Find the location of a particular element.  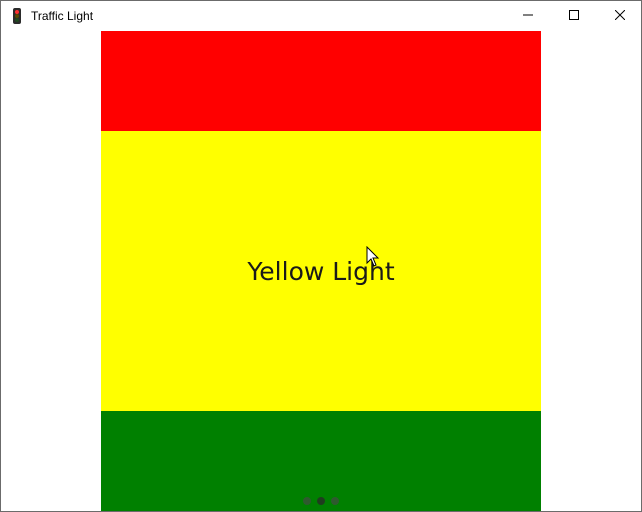

traffic-light-icon is located at coordinates (17, 16).